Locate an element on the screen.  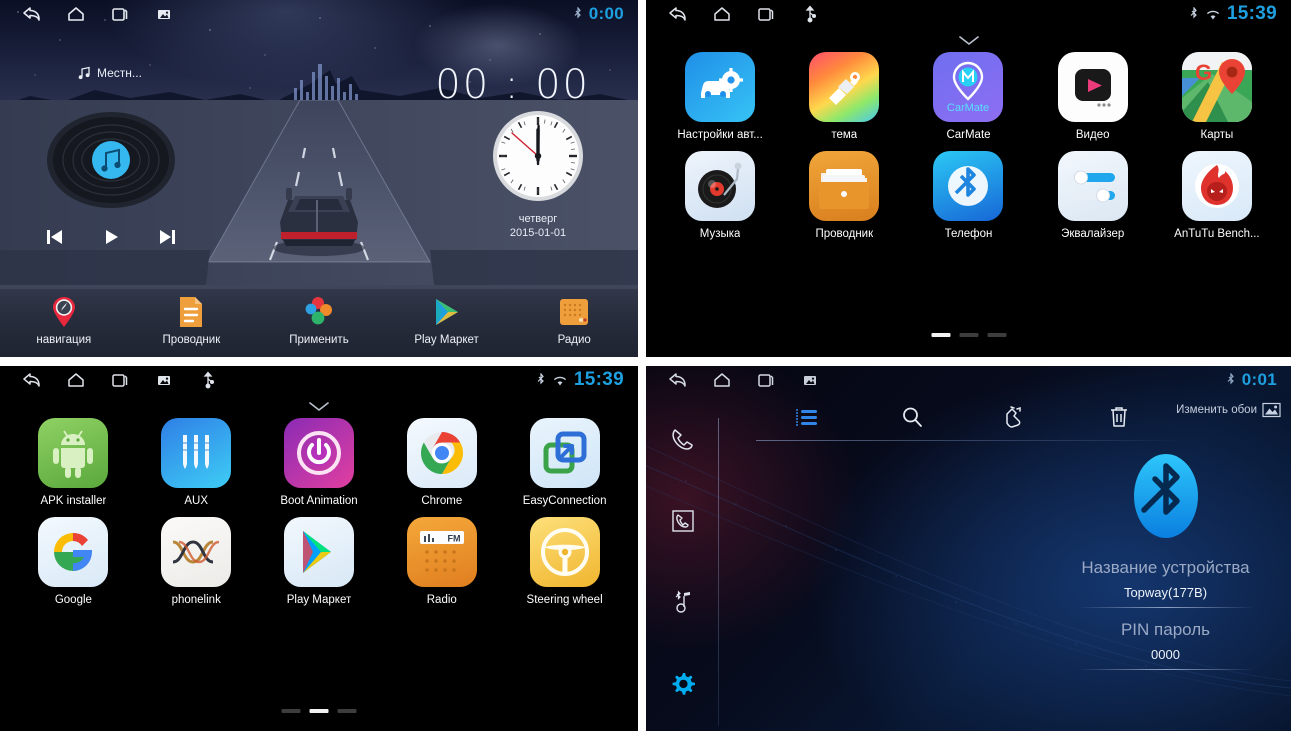
app-steering-wheel: Steering wheel is located at coordinates (564, 561).